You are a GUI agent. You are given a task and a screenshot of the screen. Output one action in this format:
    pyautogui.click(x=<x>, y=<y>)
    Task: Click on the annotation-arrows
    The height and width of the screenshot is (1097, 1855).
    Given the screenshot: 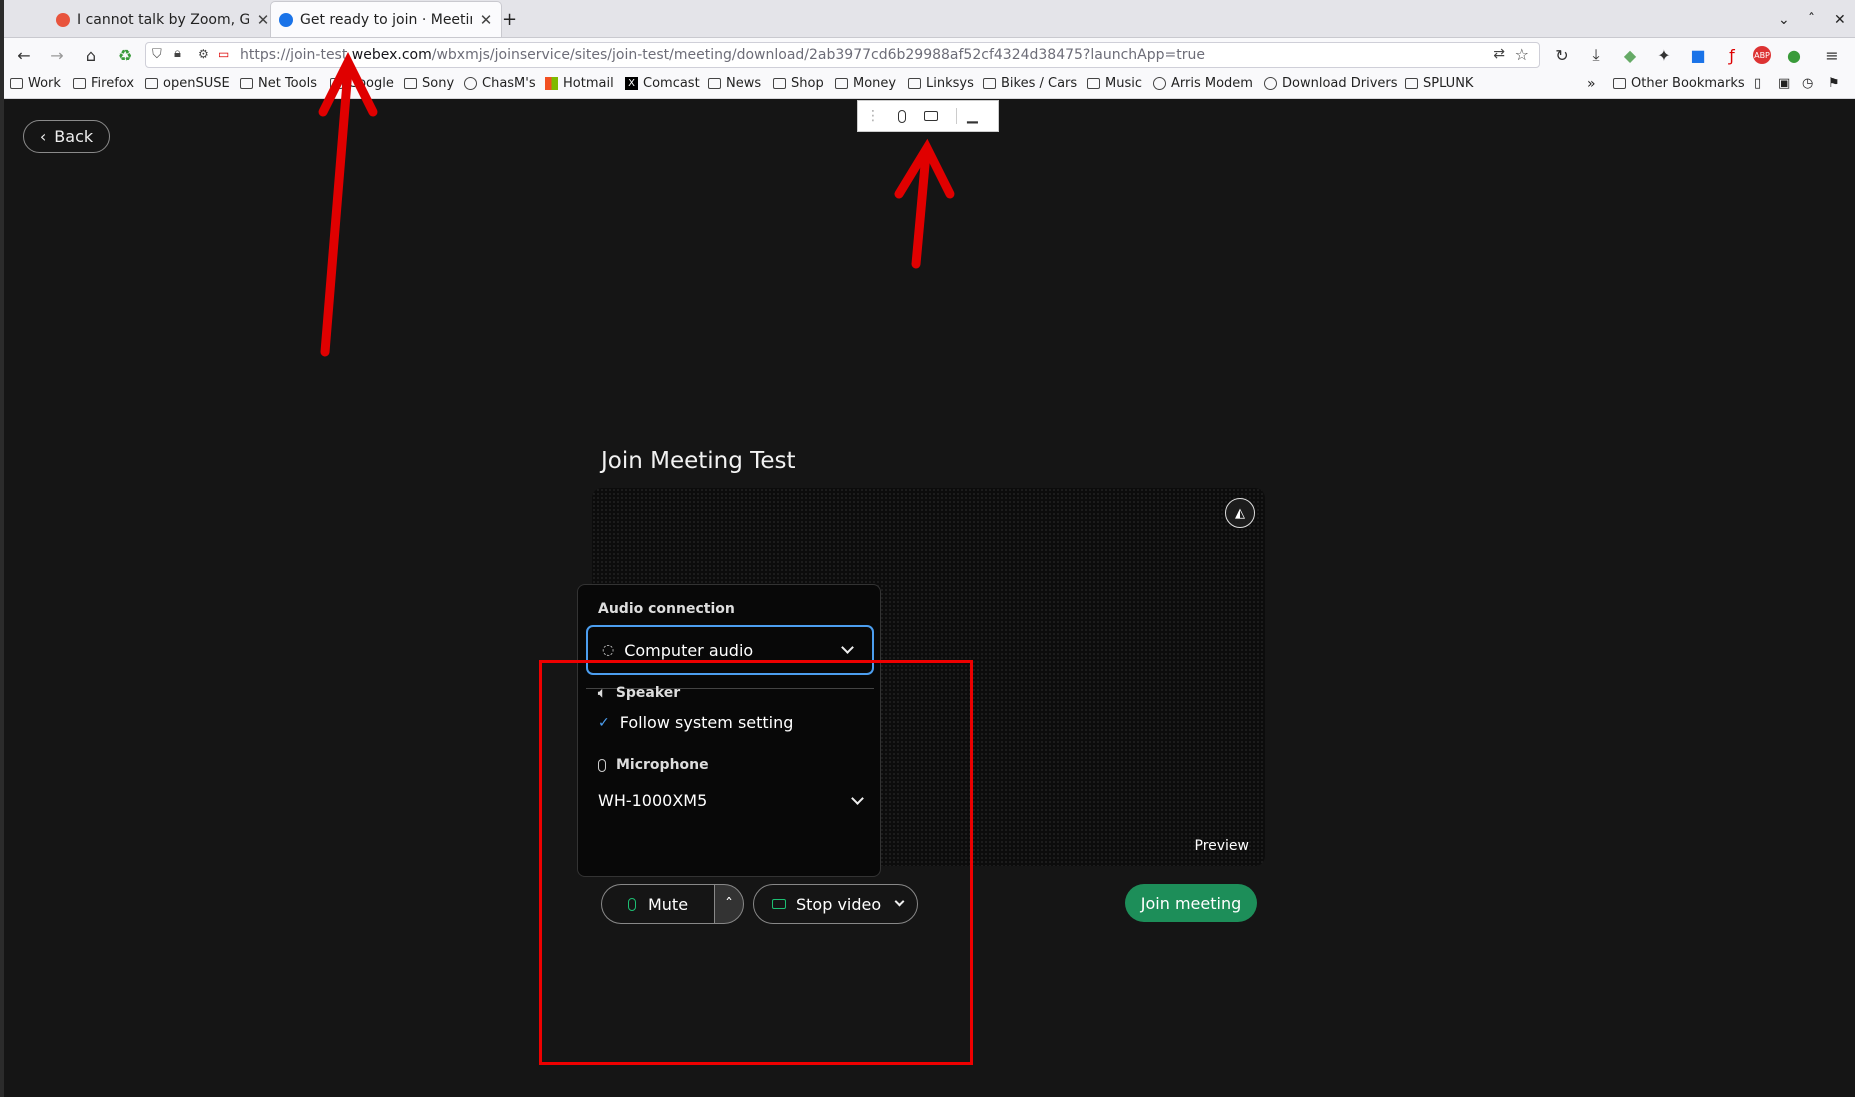 What is the action you would take?
    pyautogui.click(x=636, y=204)
    